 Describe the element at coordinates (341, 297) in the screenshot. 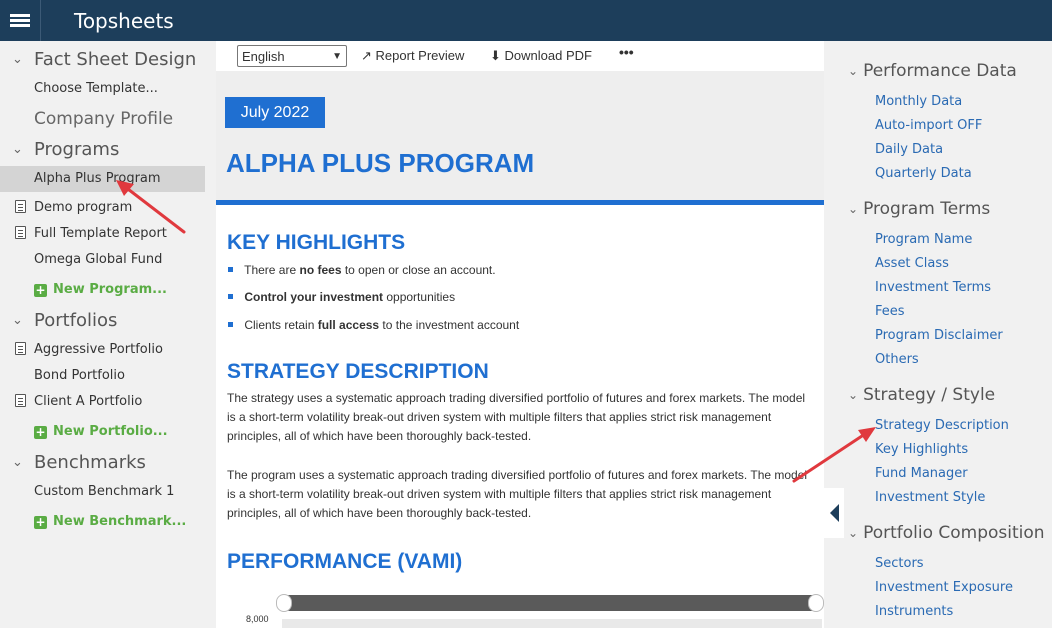

I see `highlight-item: Control your investment opportunities` at that location.